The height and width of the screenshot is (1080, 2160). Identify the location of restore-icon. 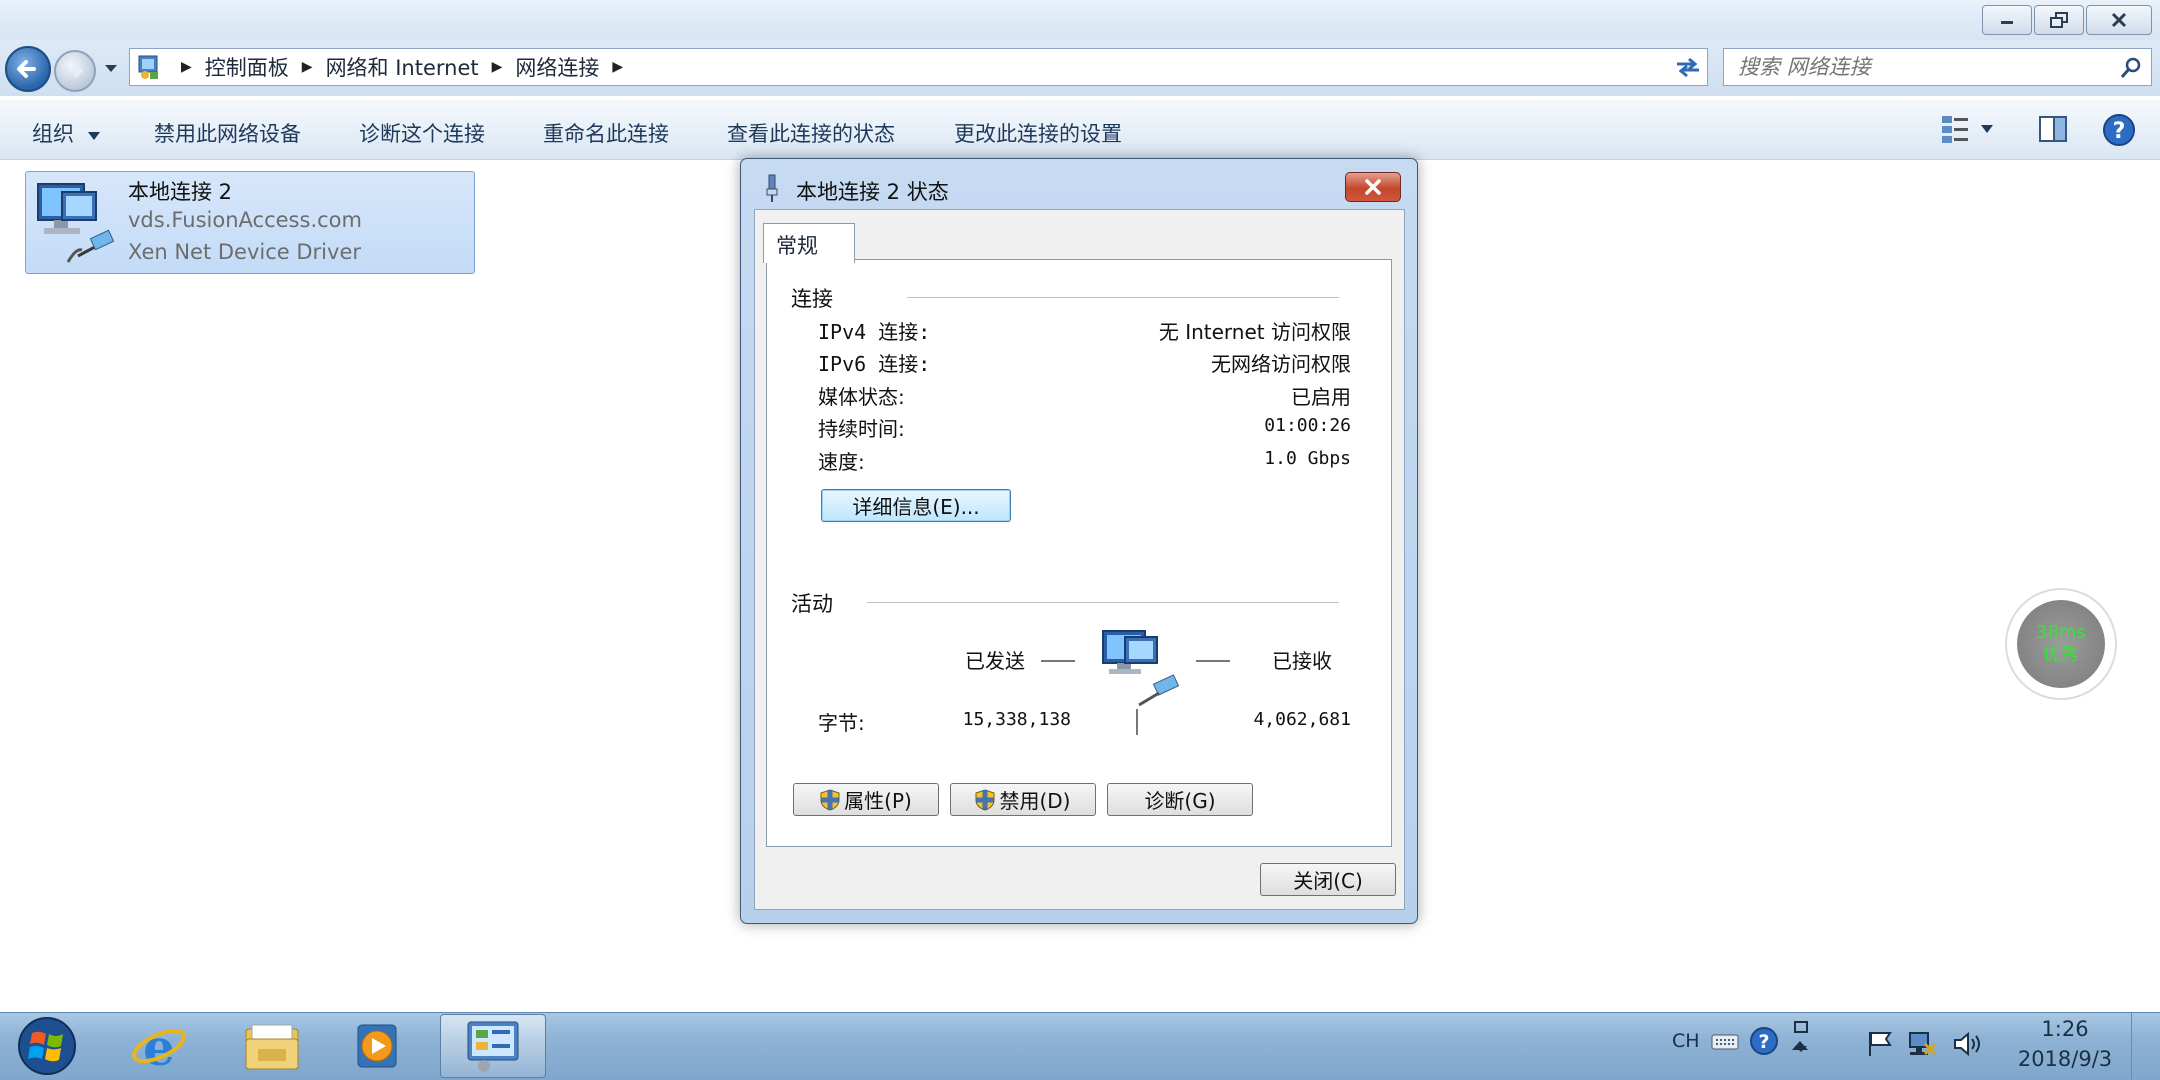
(2059, 20).